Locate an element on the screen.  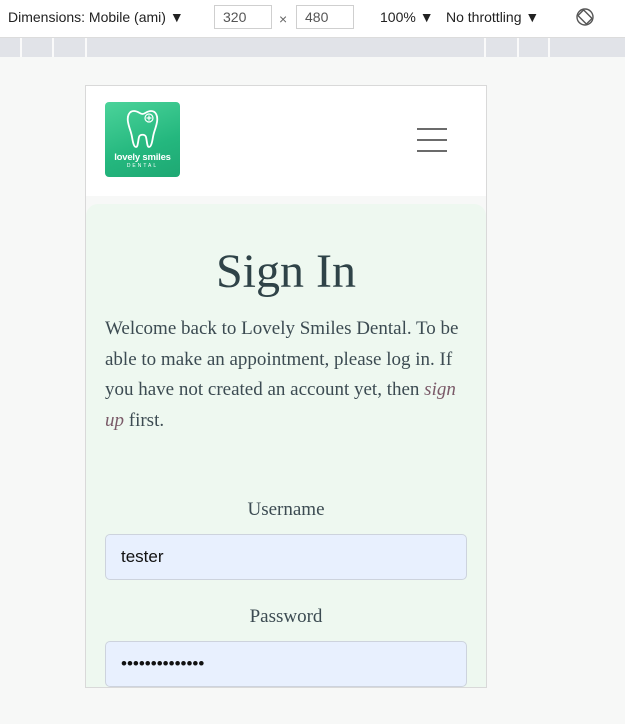
rotate-icon is located at coordinates (585, 18).